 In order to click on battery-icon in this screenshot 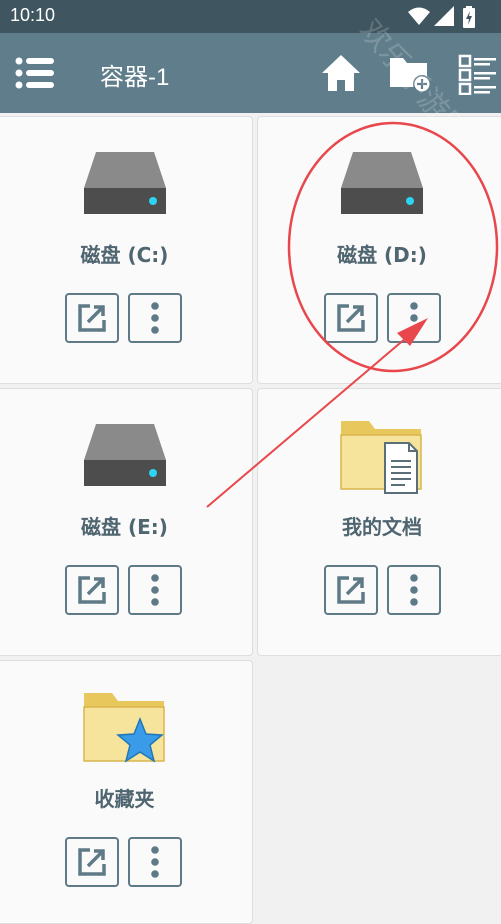, I will do `click(469, 17)`.